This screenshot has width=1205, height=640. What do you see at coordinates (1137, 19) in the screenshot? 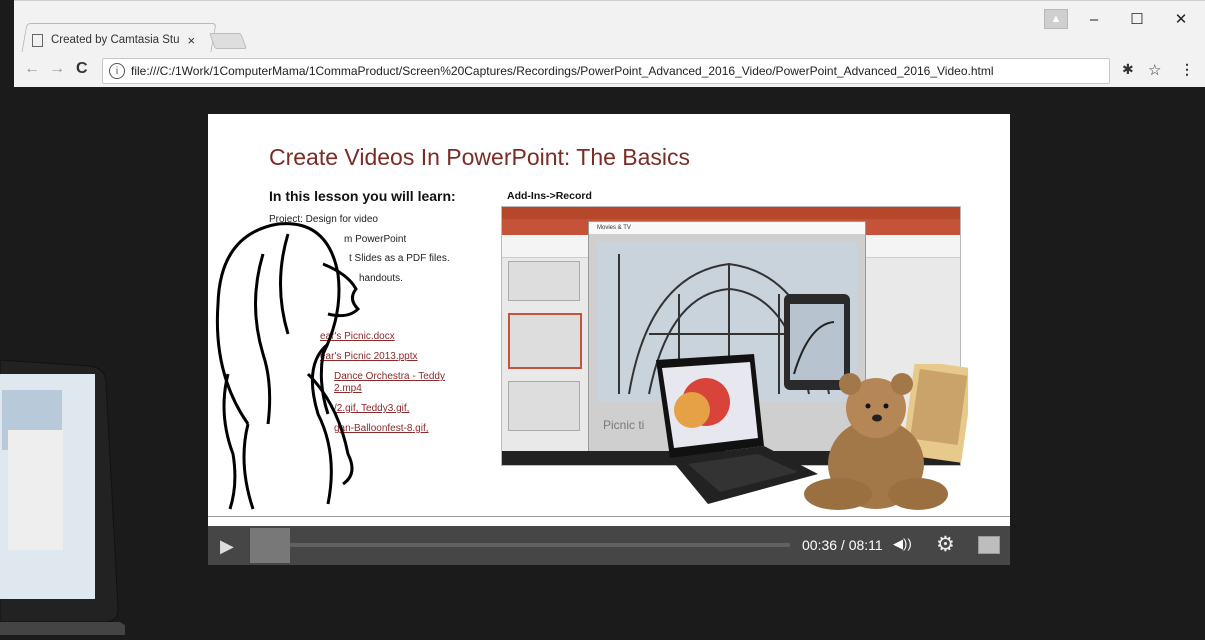
I see `maximize-button: ☐` at bounding box center [1137, 19].